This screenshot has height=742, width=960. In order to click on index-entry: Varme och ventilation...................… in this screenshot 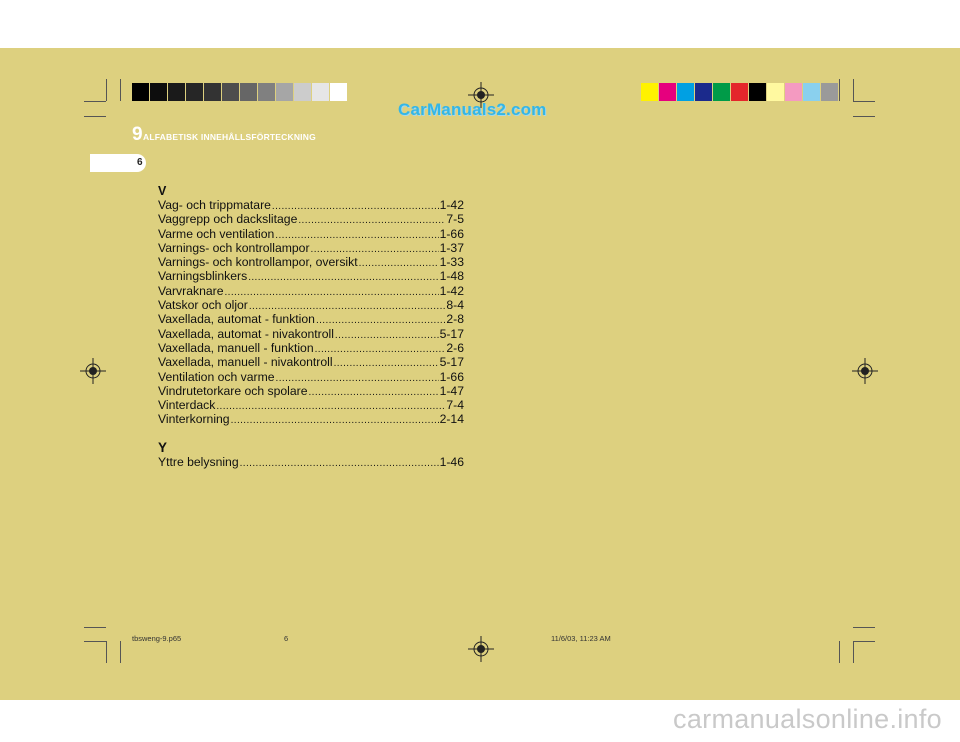, I will do `click(311, 234)`.